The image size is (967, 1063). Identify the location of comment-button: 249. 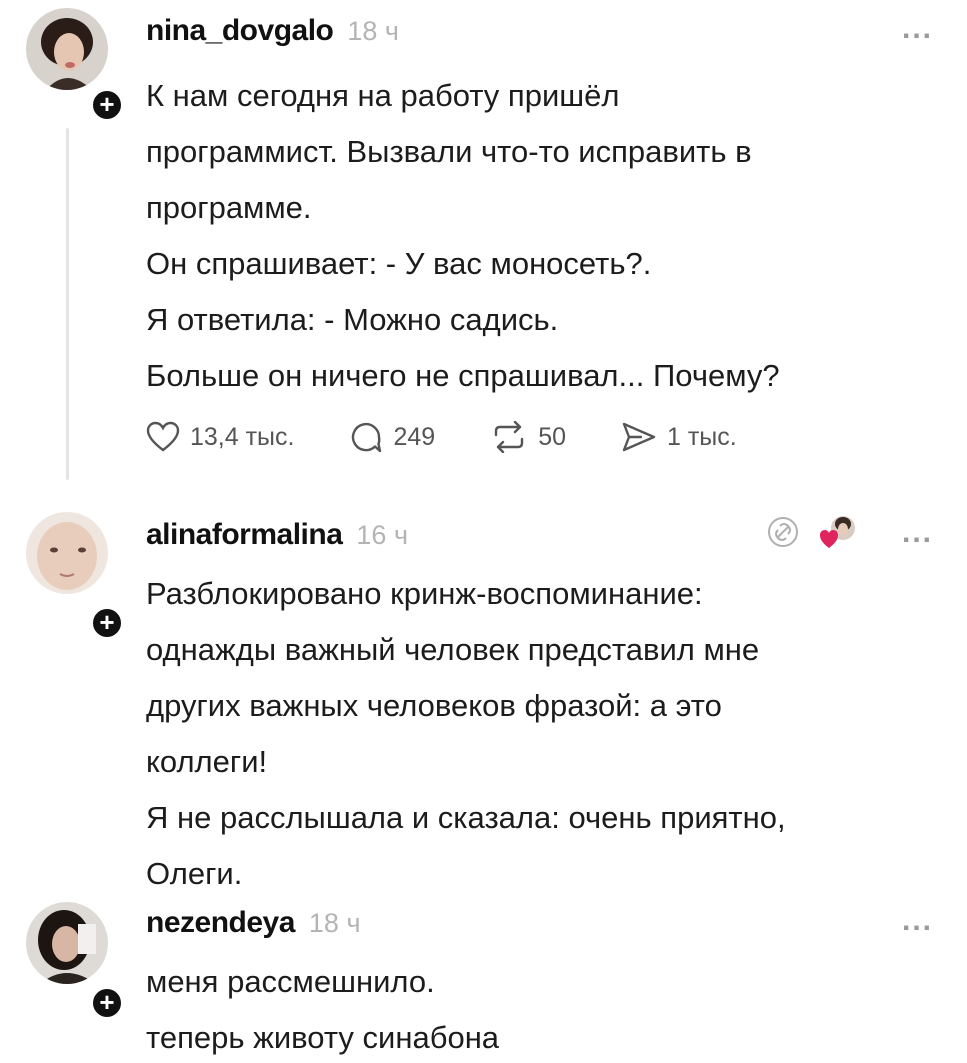
(392, 437).